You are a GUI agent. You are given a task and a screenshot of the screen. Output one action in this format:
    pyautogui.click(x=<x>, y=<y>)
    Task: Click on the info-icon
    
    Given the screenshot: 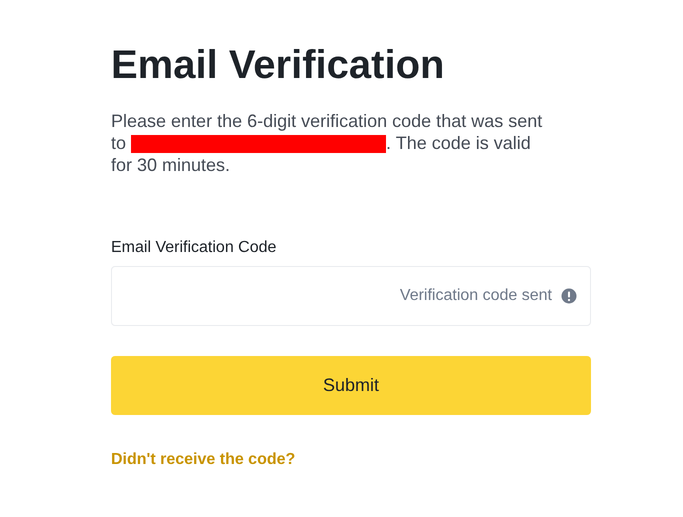 What is the action you would take?
    pyautogui.click(x=569, y=296)
    